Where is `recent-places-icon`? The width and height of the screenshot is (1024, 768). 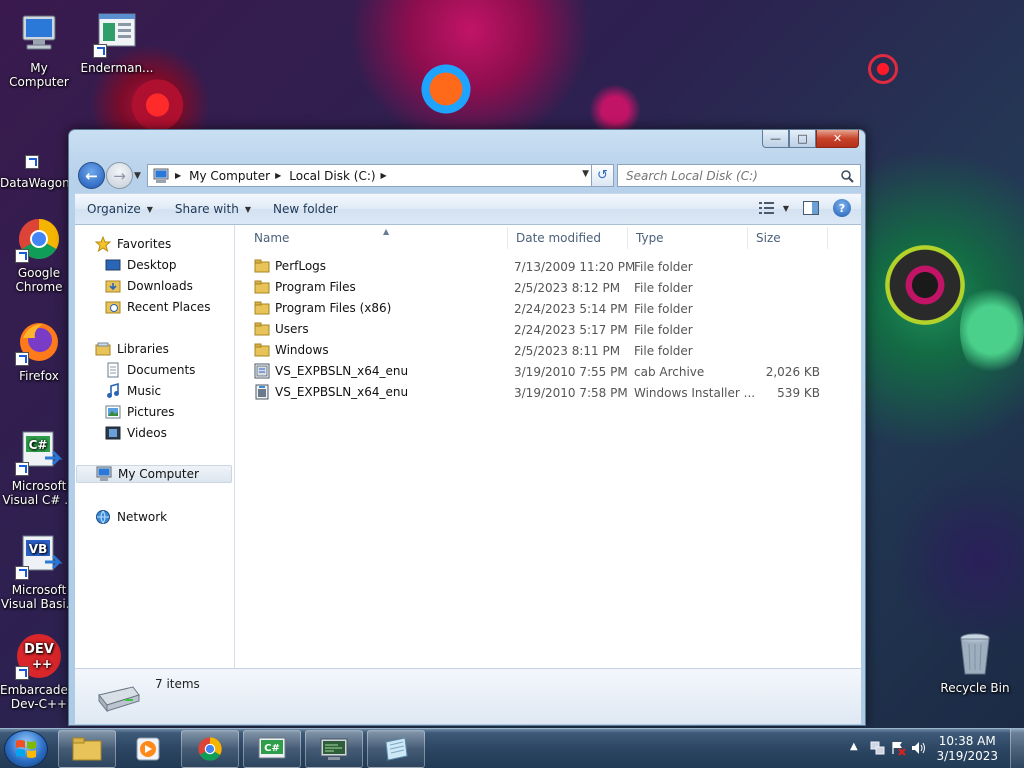
recent-places-icon is located at coordinates (113, 307).